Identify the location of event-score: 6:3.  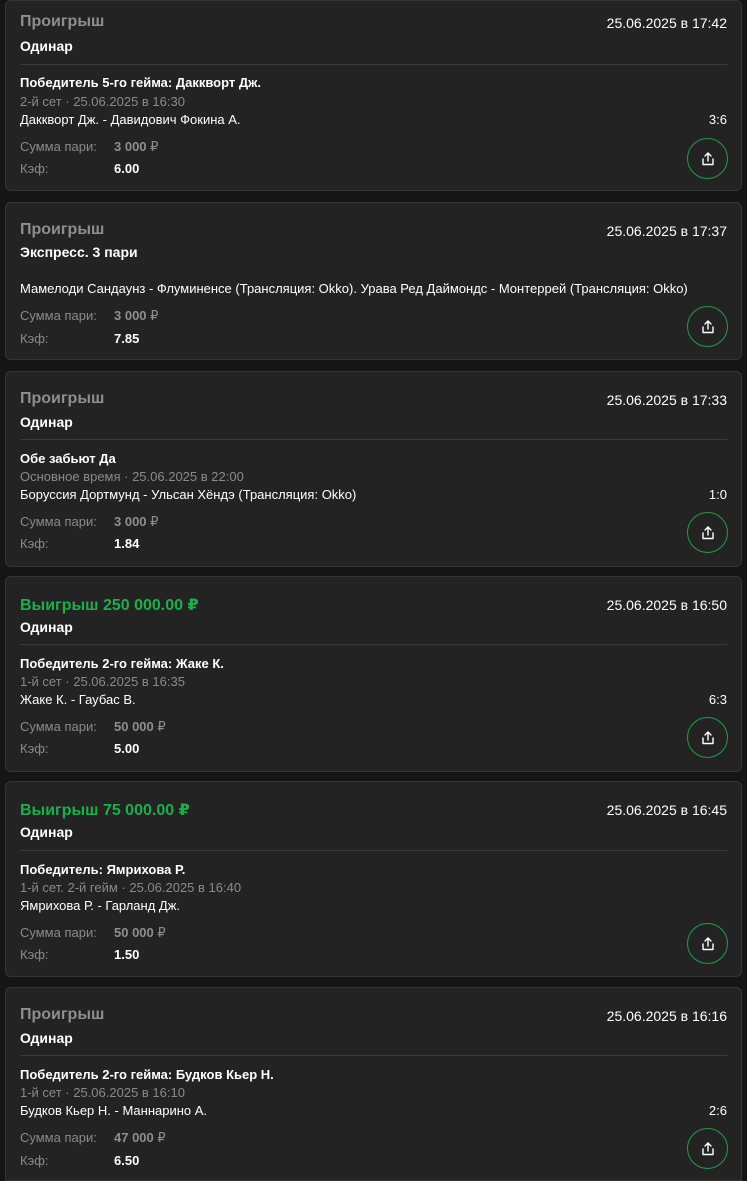
(717, 699).